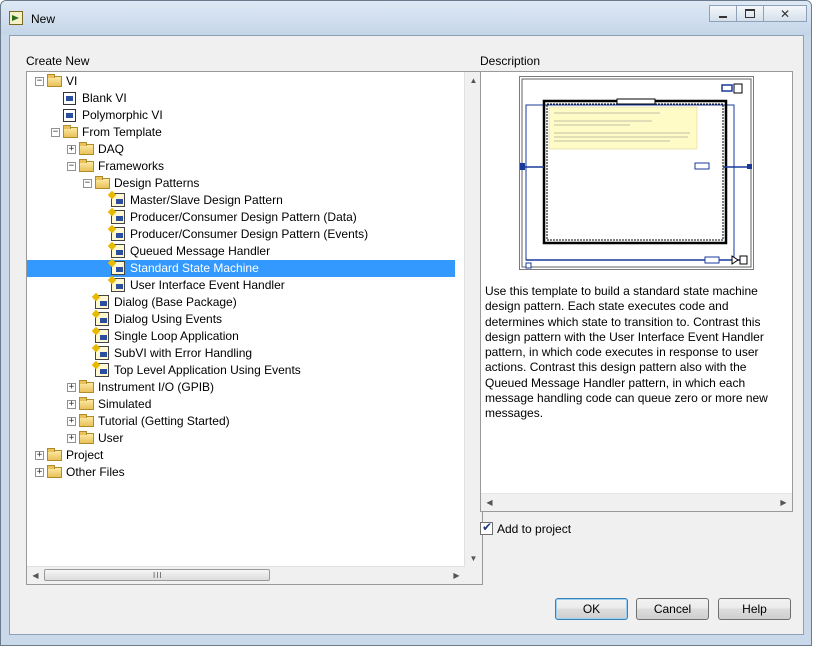 The height and width of the screenshot is (646, 814). I want to click on tree-item: − VI, so click(241, 81).